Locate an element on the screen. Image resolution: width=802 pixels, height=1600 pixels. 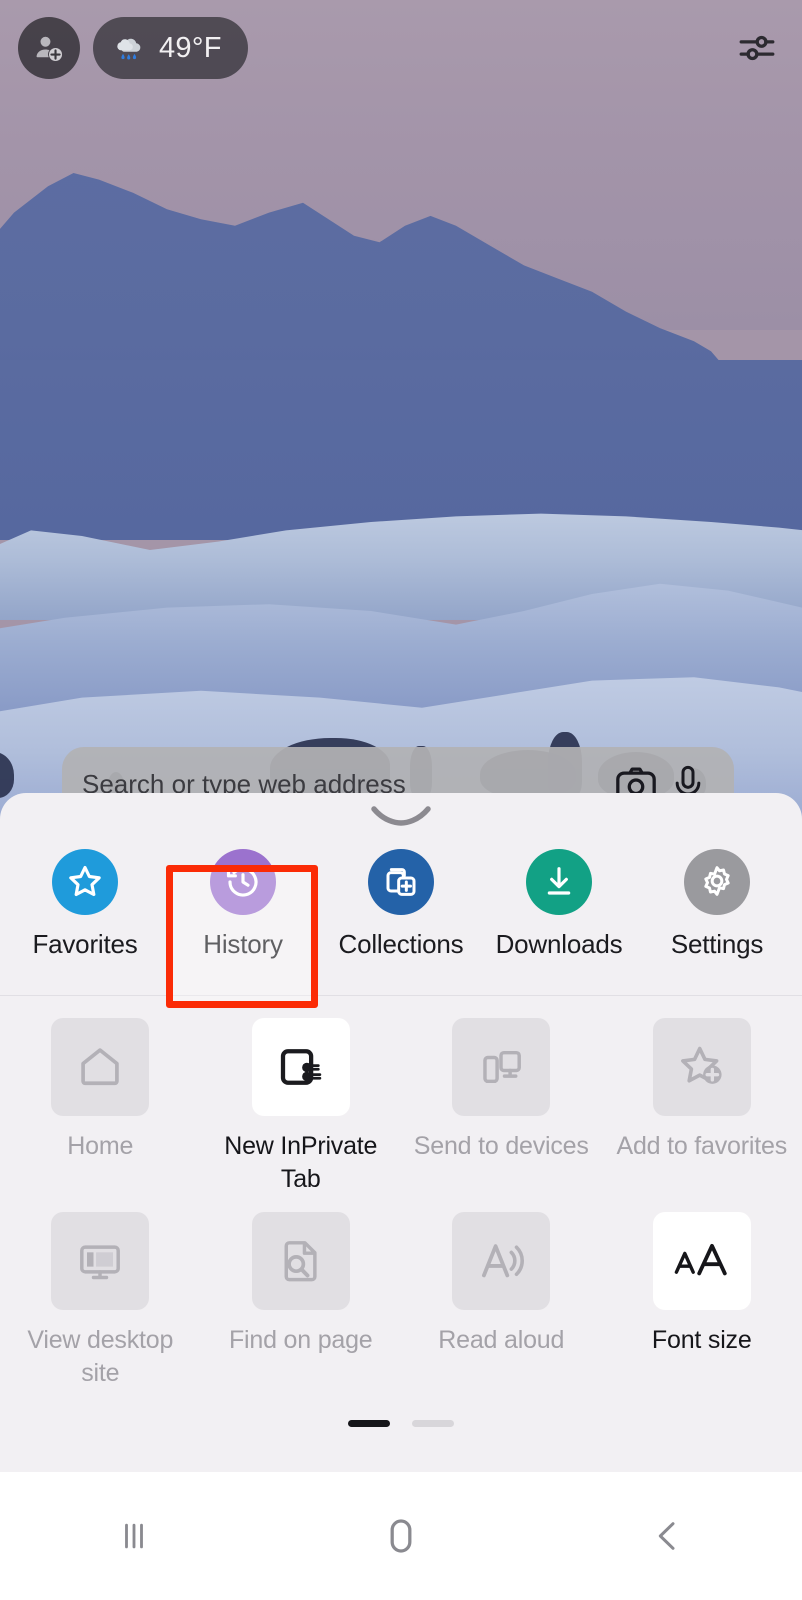
read-aloud-icon is located at coordinates (501, 1261).